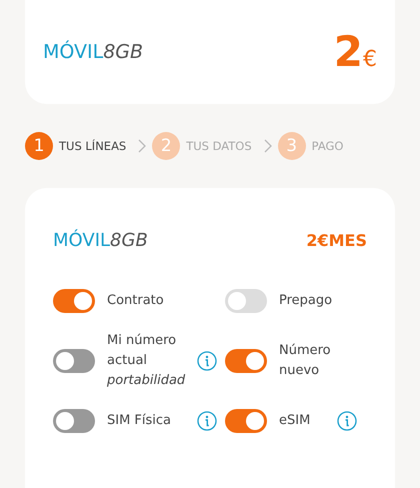 The image size is (420, 488). Describe the element at coordinates (314, 146) in the screenshot. I see `step-tab: 3 PAGO` at that location.